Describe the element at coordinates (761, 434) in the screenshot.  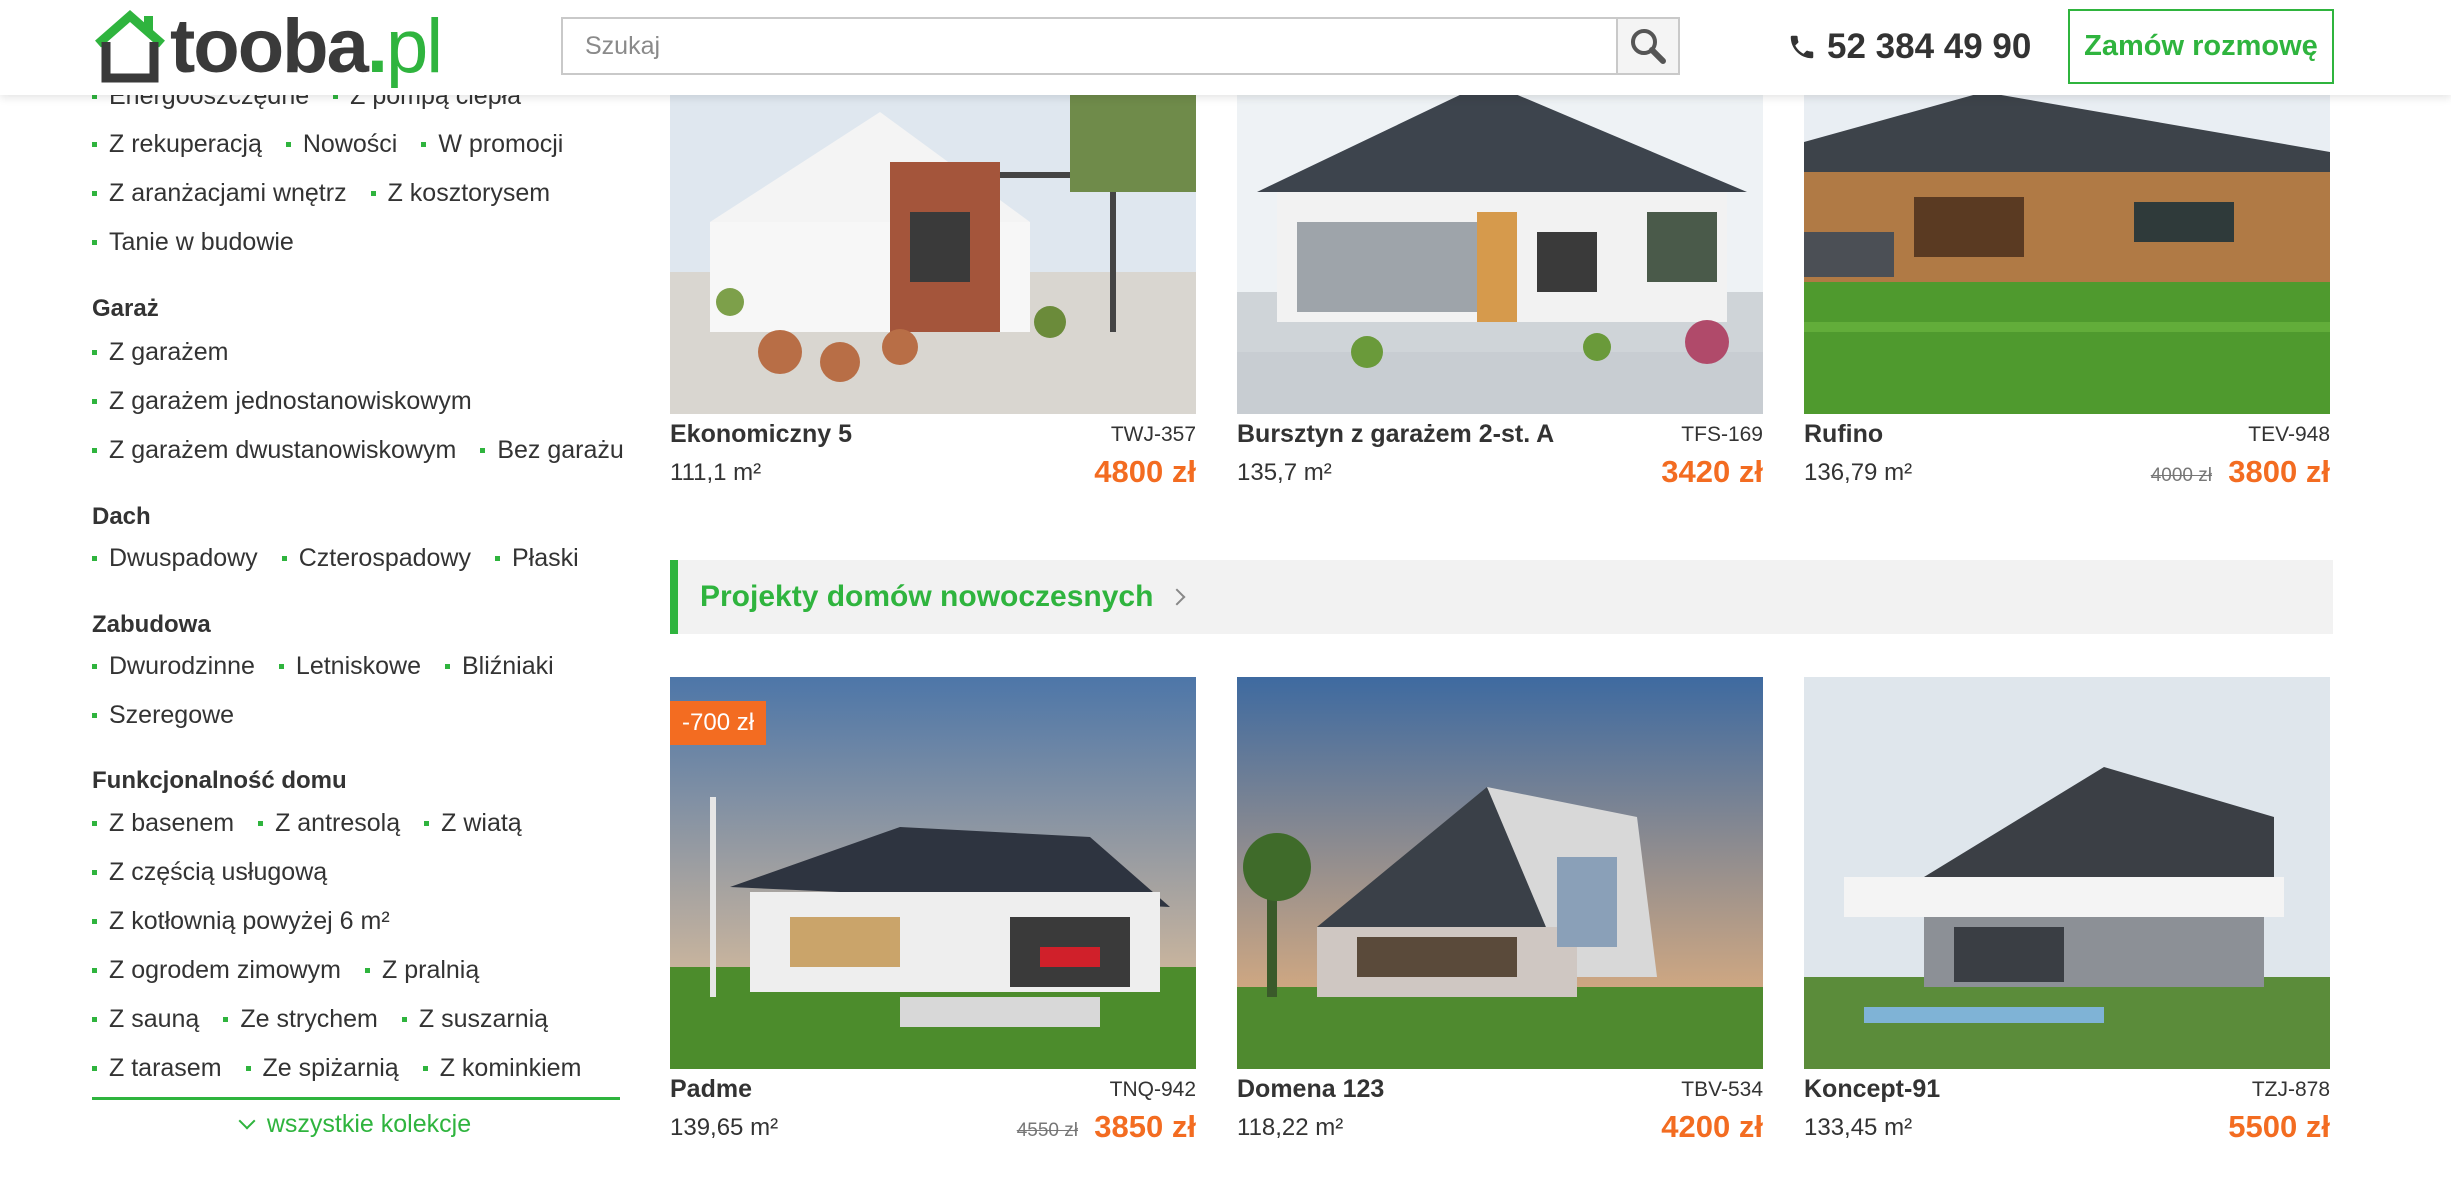
I see `product-name: Ekonomiczny 5` at that location.